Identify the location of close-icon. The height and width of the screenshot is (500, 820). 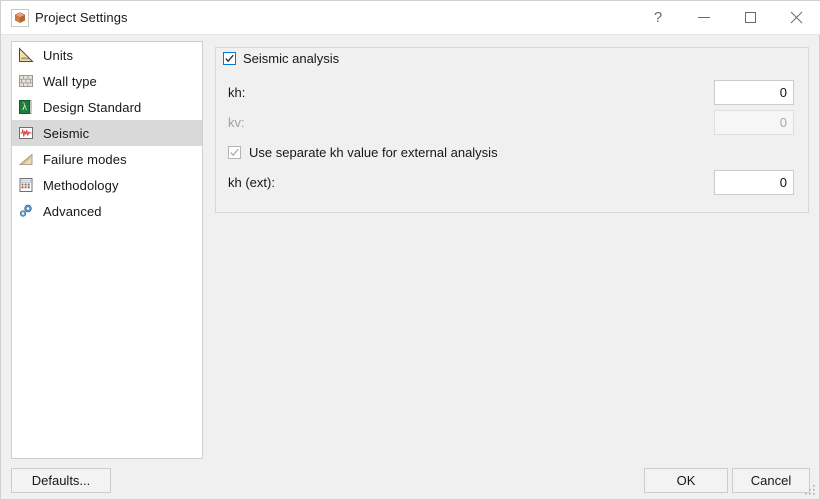
(796, 17).